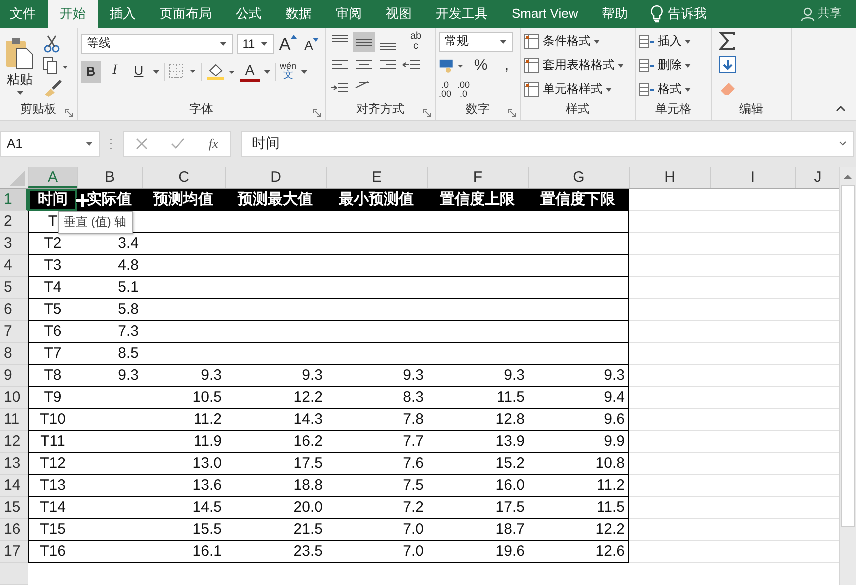 Image resolution: width=856 pixels, height=585 pixels. Describe the element at coordinates (275, 200) in the screenshot. I see `header-cell: 预测最大值` at that location.